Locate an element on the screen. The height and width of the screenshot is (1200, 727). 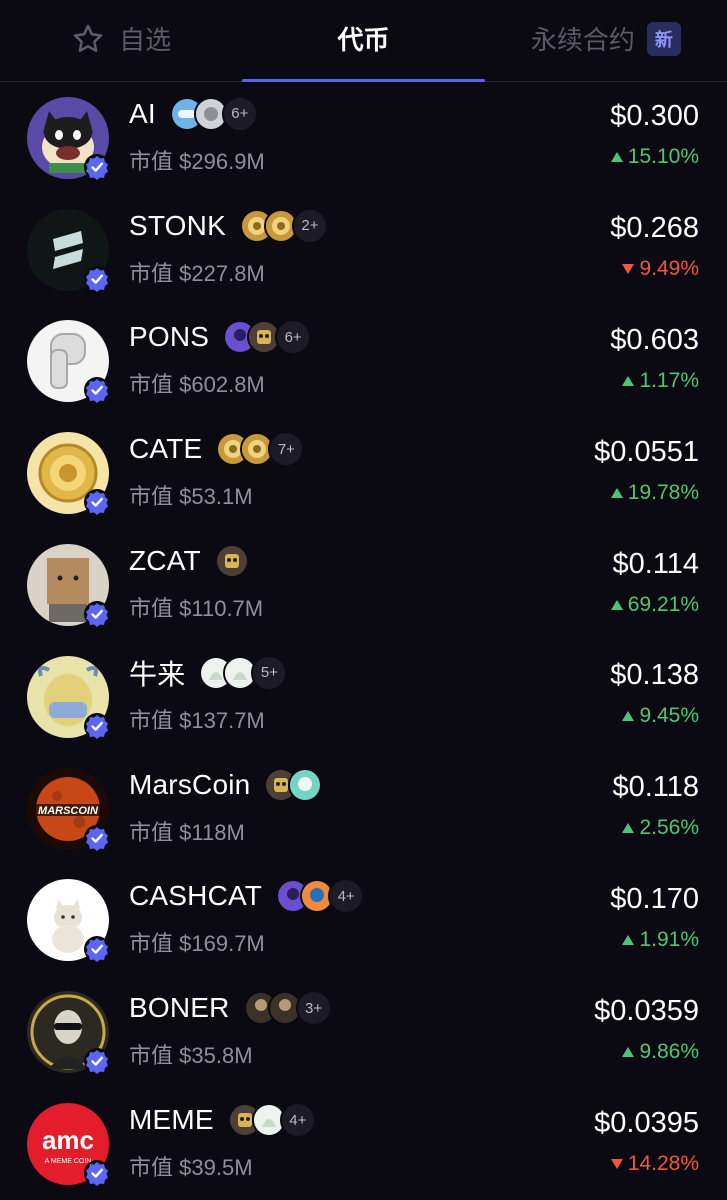
token-row: ZCAT 市值 $110.7M $0.114 69.21% is located at coordinates (363, 585).